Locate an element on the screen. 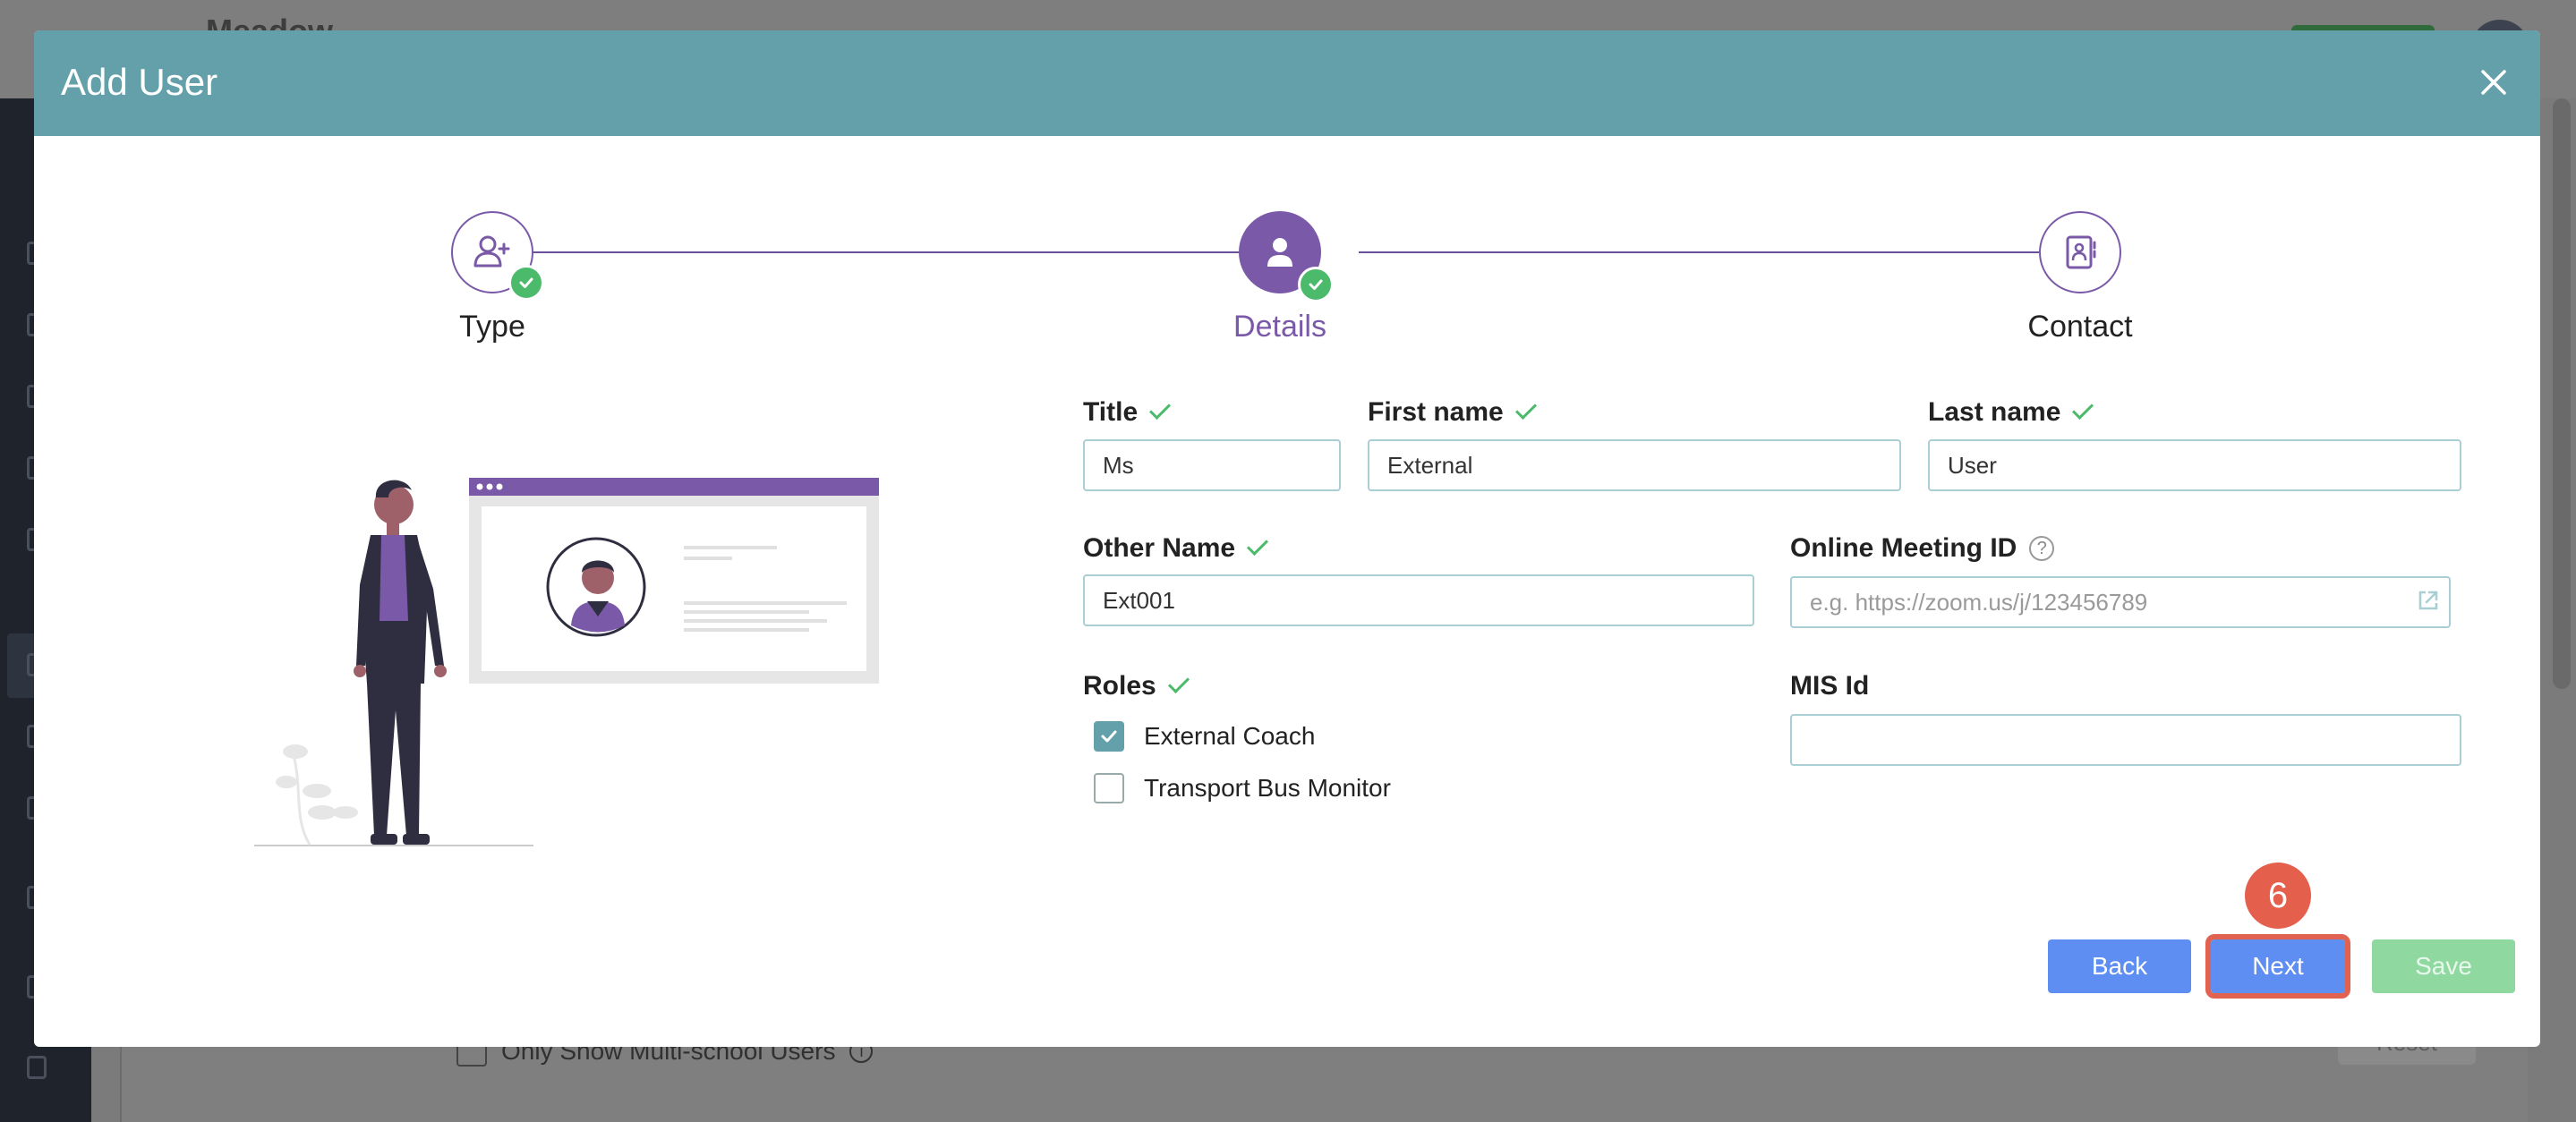 This screenshot has width=2576, height=1122. modal-header: Add User is located at coordinates (1287, 83).